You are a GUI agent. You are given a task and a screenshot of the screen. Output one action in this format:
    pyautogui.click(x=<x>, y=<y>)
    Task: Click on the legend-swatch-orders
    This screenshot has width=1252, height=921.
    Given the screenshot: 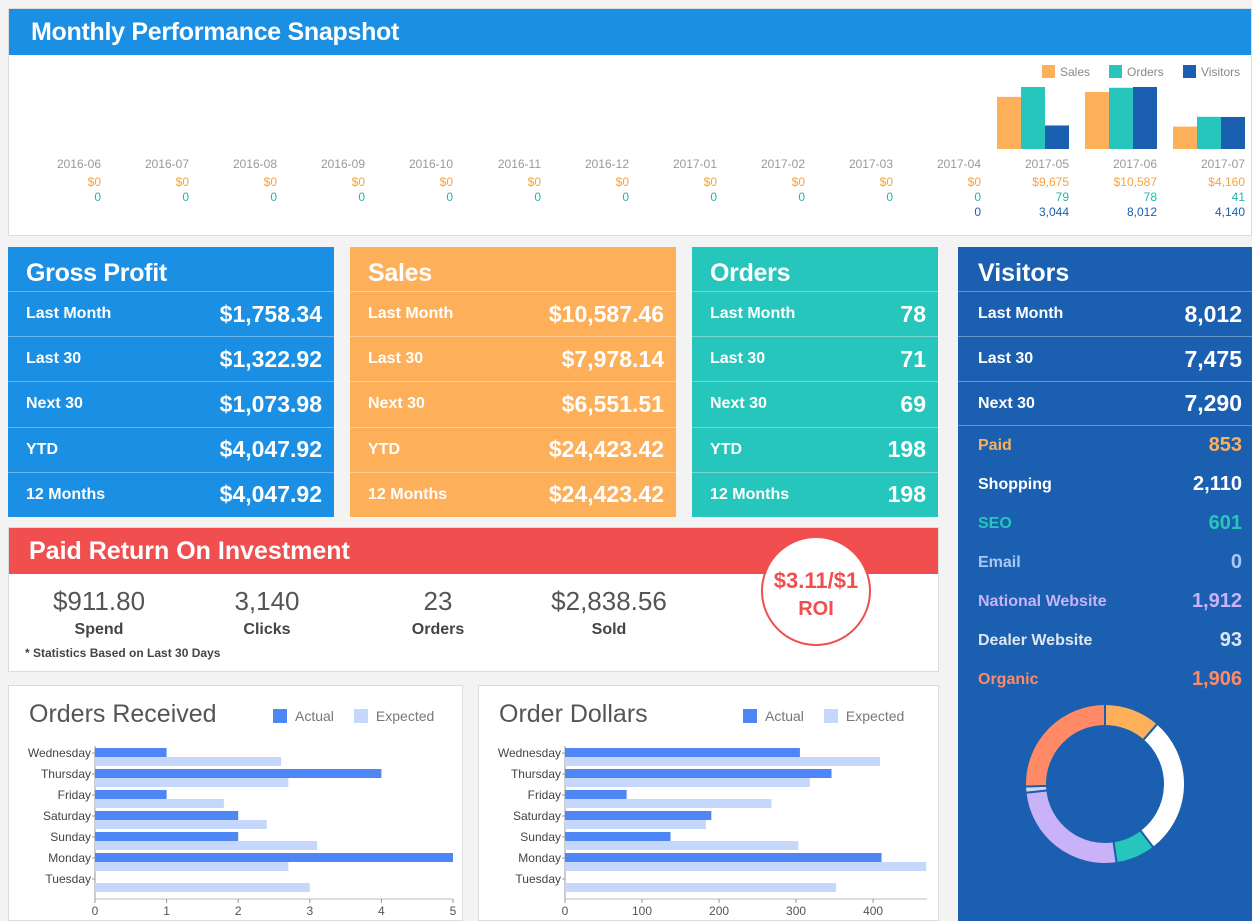 What is the action you would take?
    pyautogui.click(x=1115, y=71)
    